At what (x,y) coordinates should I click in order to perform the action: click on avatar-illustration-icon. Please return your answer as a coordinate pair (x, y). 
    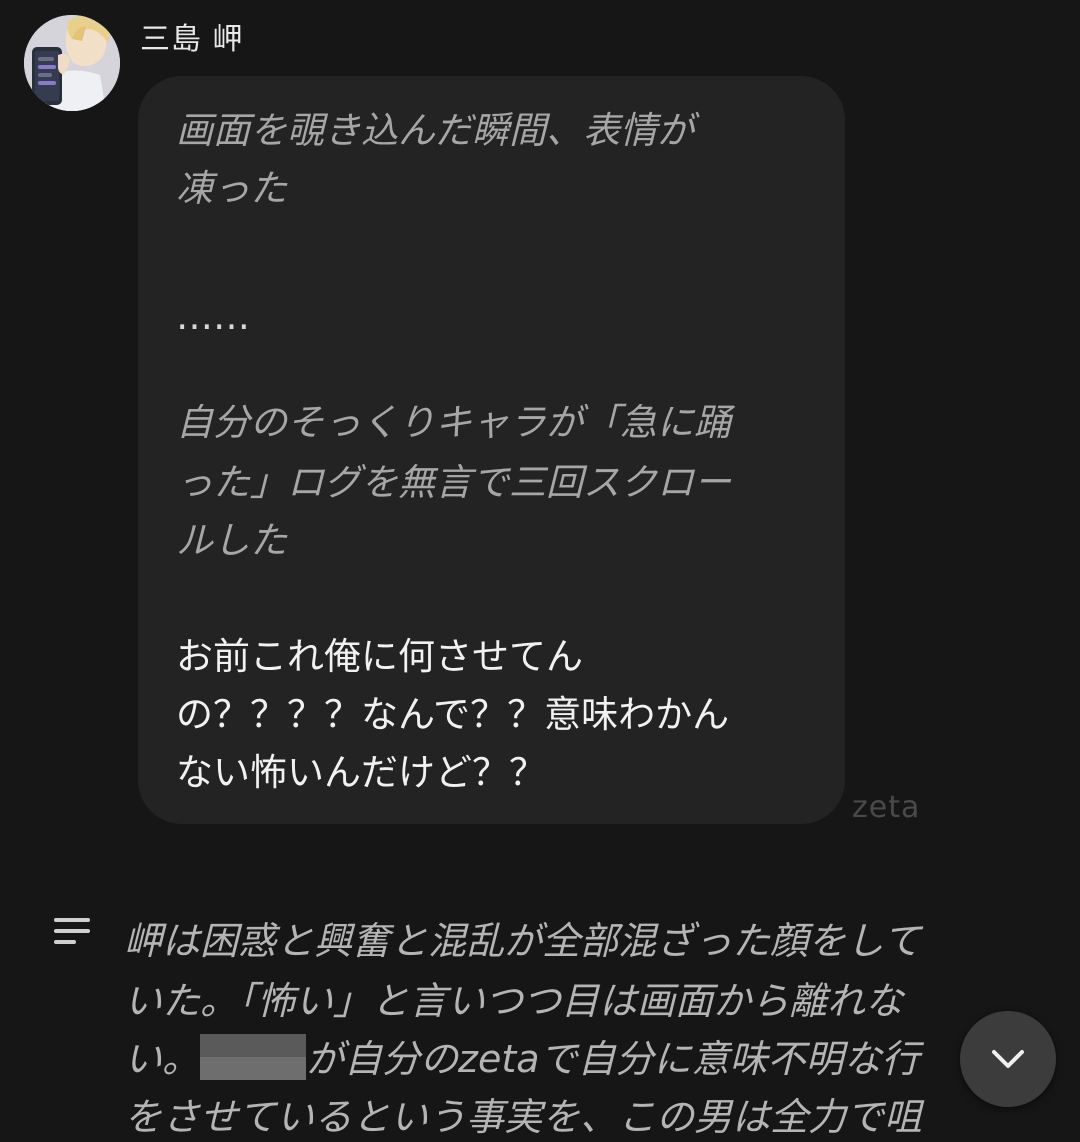
    Looking at the image, I should click on (72, 63).